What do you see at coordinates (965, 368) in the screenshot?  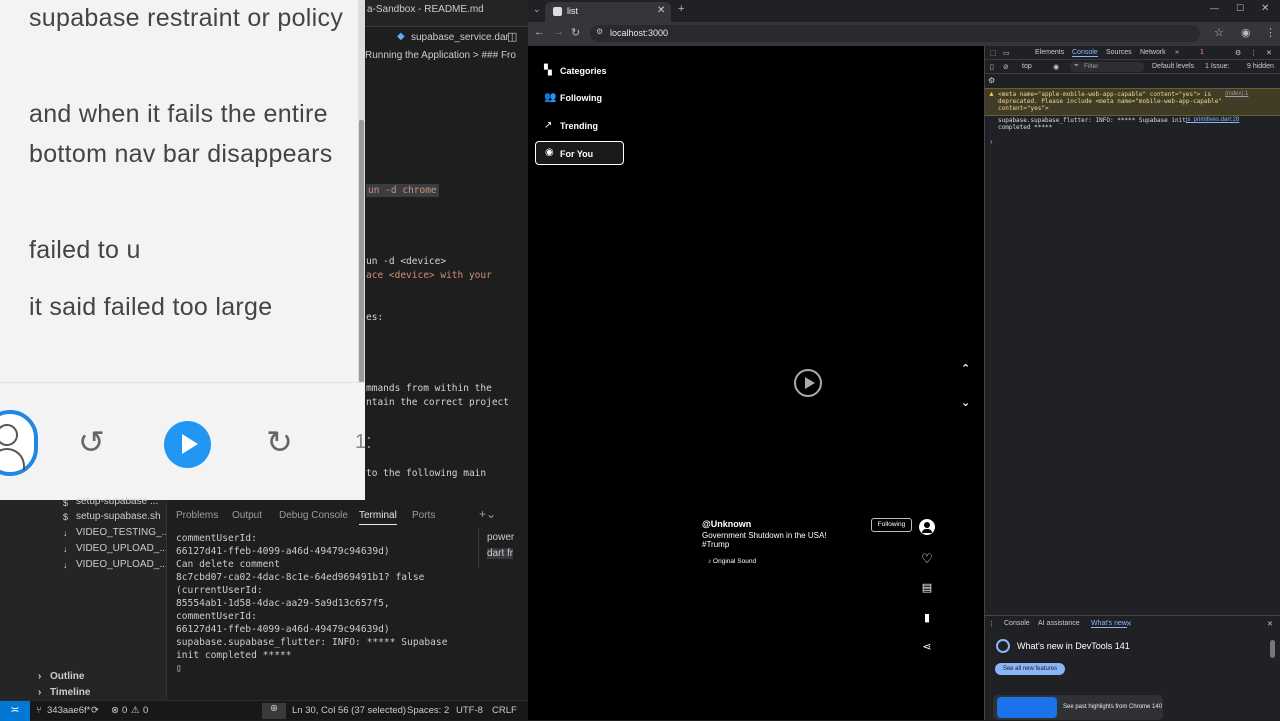 I see `chevron-up-icon: ⌃` at bounding box center [965, 368].